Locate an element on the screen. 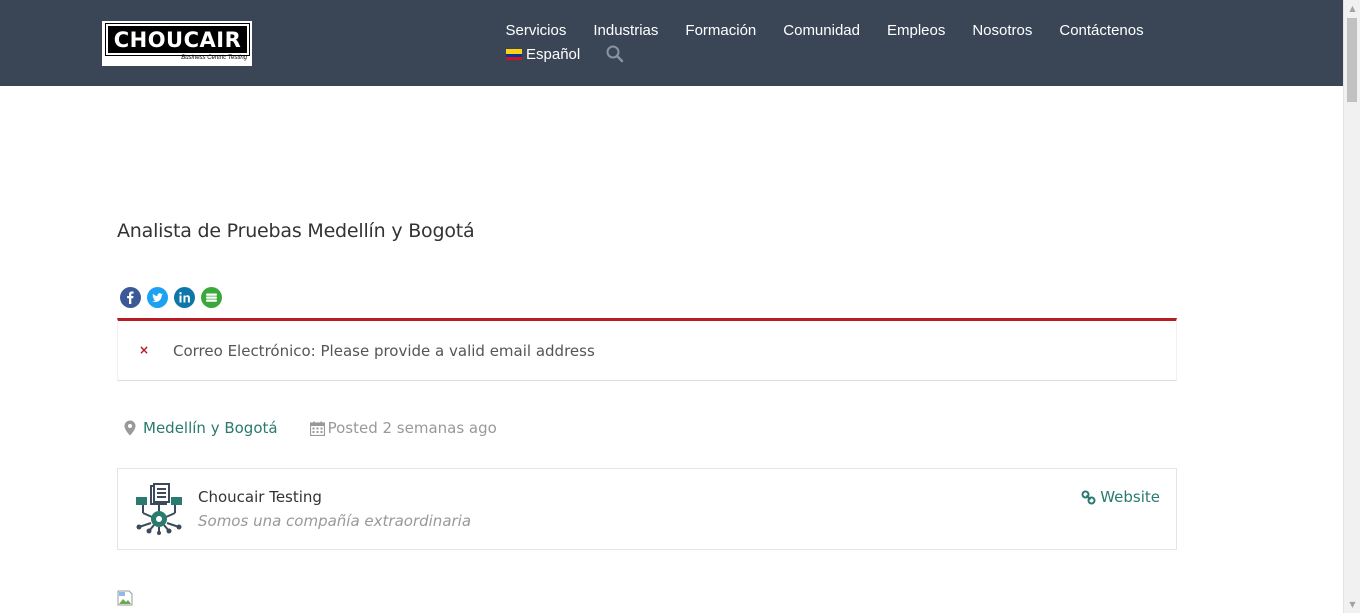 The height and width of the screenshot is (613, 1360). job-meta: Medellín y Bogotá Posted 2 semanas ago is located at coordinates (310, 428).